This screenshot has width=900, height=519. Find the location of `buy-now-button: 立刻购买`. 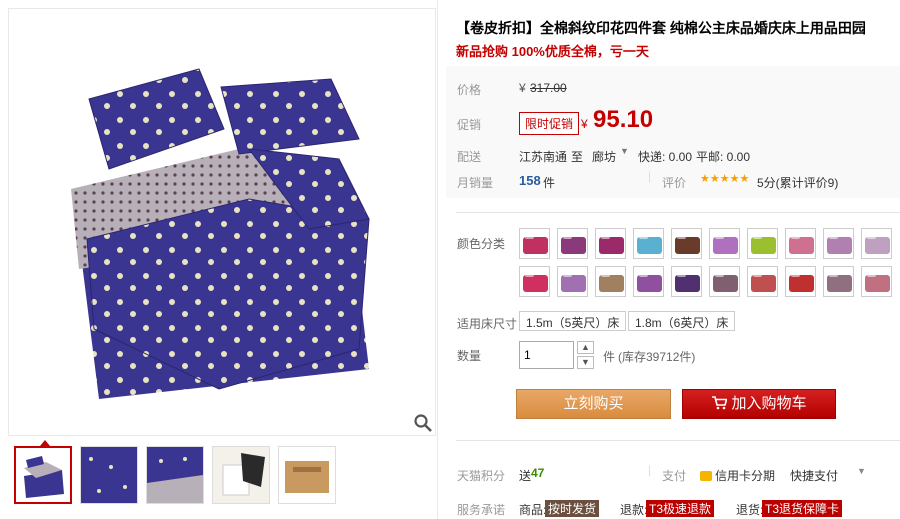

buy-now-button: 立刻购买 is located at coordinates (593, 404).